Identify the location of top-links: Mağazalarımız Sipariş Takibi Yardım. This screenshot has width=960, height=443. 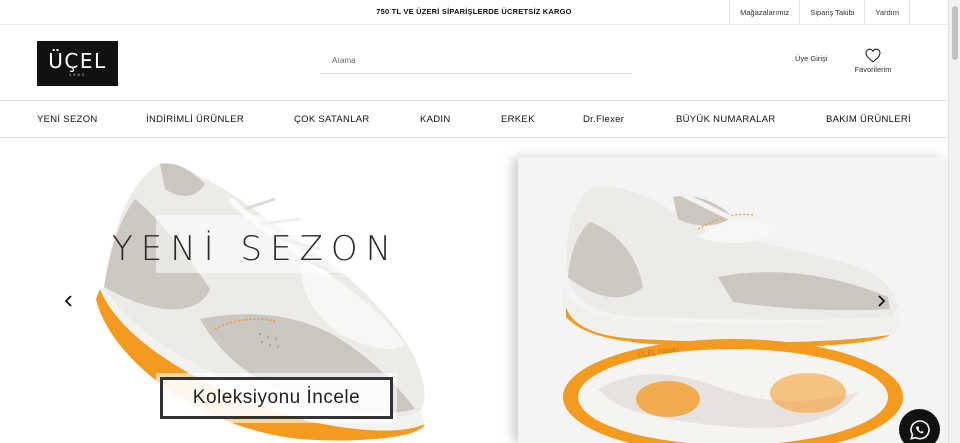
(819, 12).